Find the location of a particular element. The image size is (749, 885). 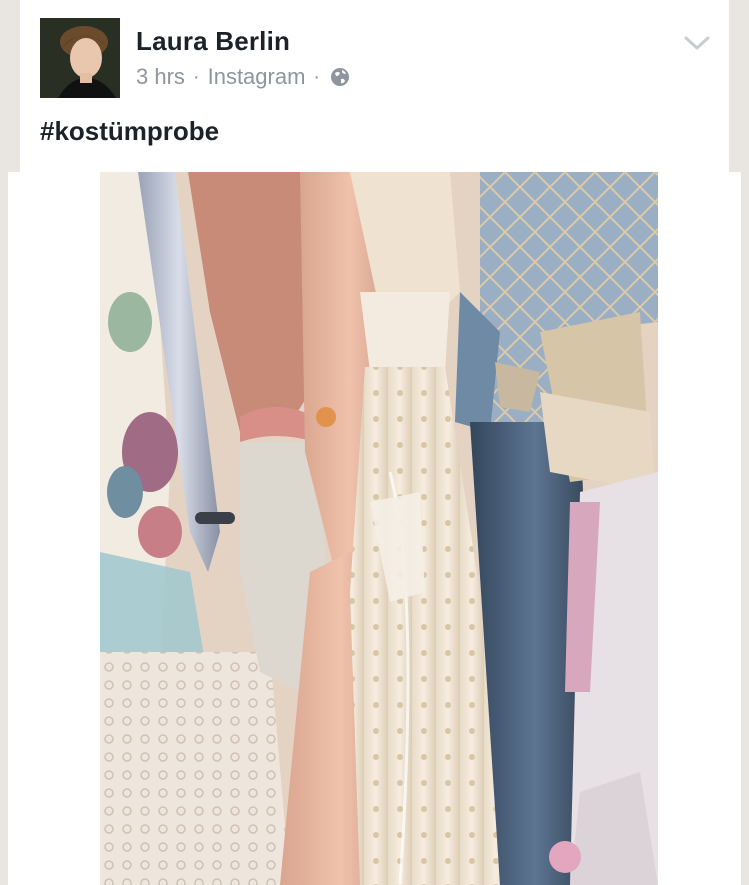

chevron-down-icon is located at coordinates (697, 43).